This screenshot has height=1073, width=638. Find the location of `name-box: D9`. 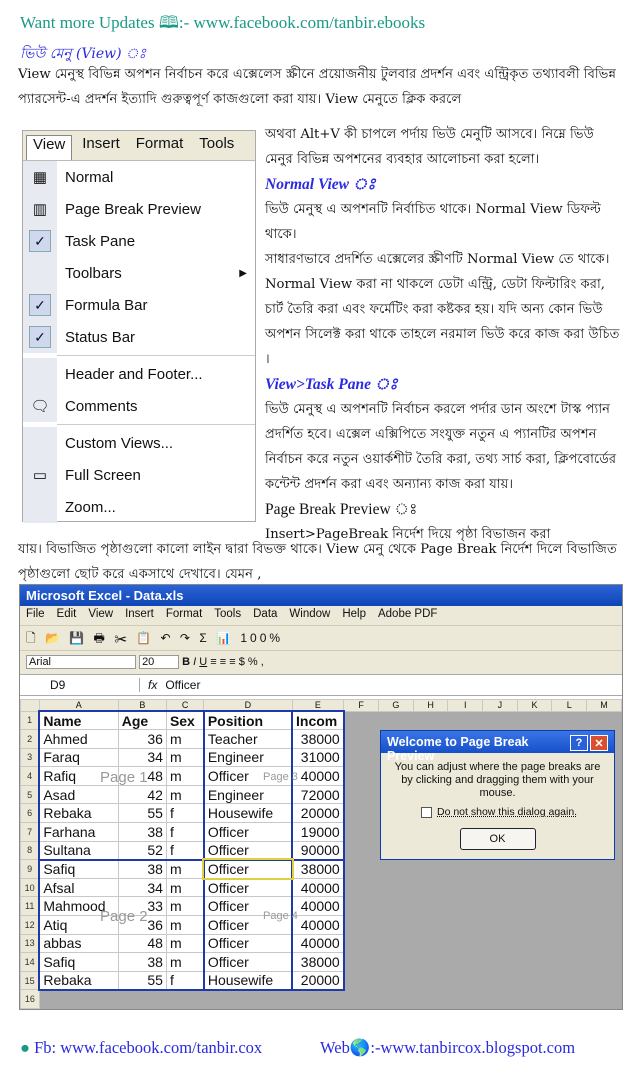

name-box: D9 is located at coordinates (80, 685).